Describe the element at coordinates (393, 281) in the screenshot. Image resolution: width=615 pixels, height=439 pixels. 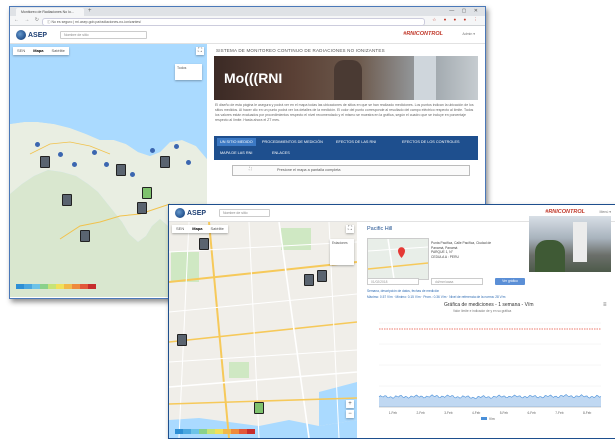
I see `date-from-input: 01/02/2018` at that location.